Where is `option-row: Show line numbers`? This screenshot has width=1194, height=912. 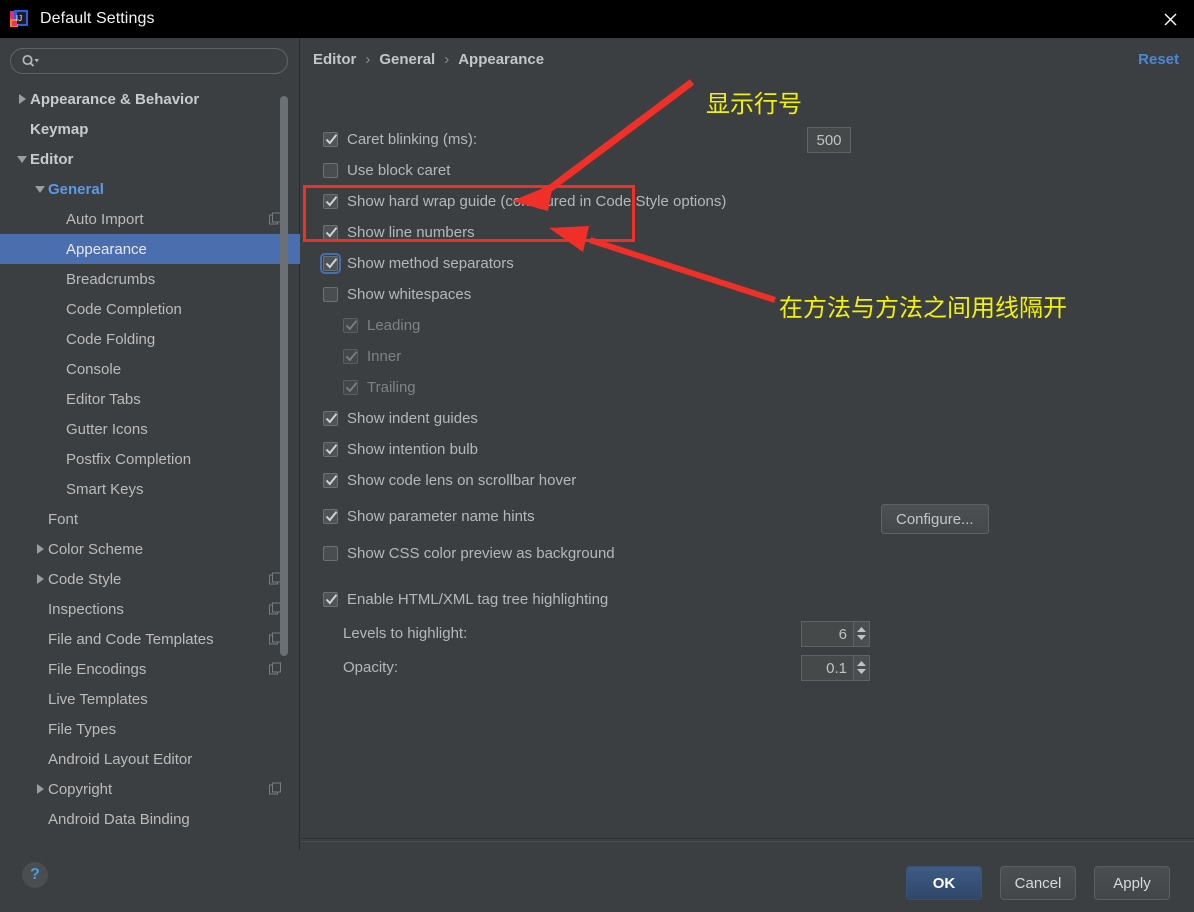
option-row: Show line numbers is located at coordinates (399, 232).